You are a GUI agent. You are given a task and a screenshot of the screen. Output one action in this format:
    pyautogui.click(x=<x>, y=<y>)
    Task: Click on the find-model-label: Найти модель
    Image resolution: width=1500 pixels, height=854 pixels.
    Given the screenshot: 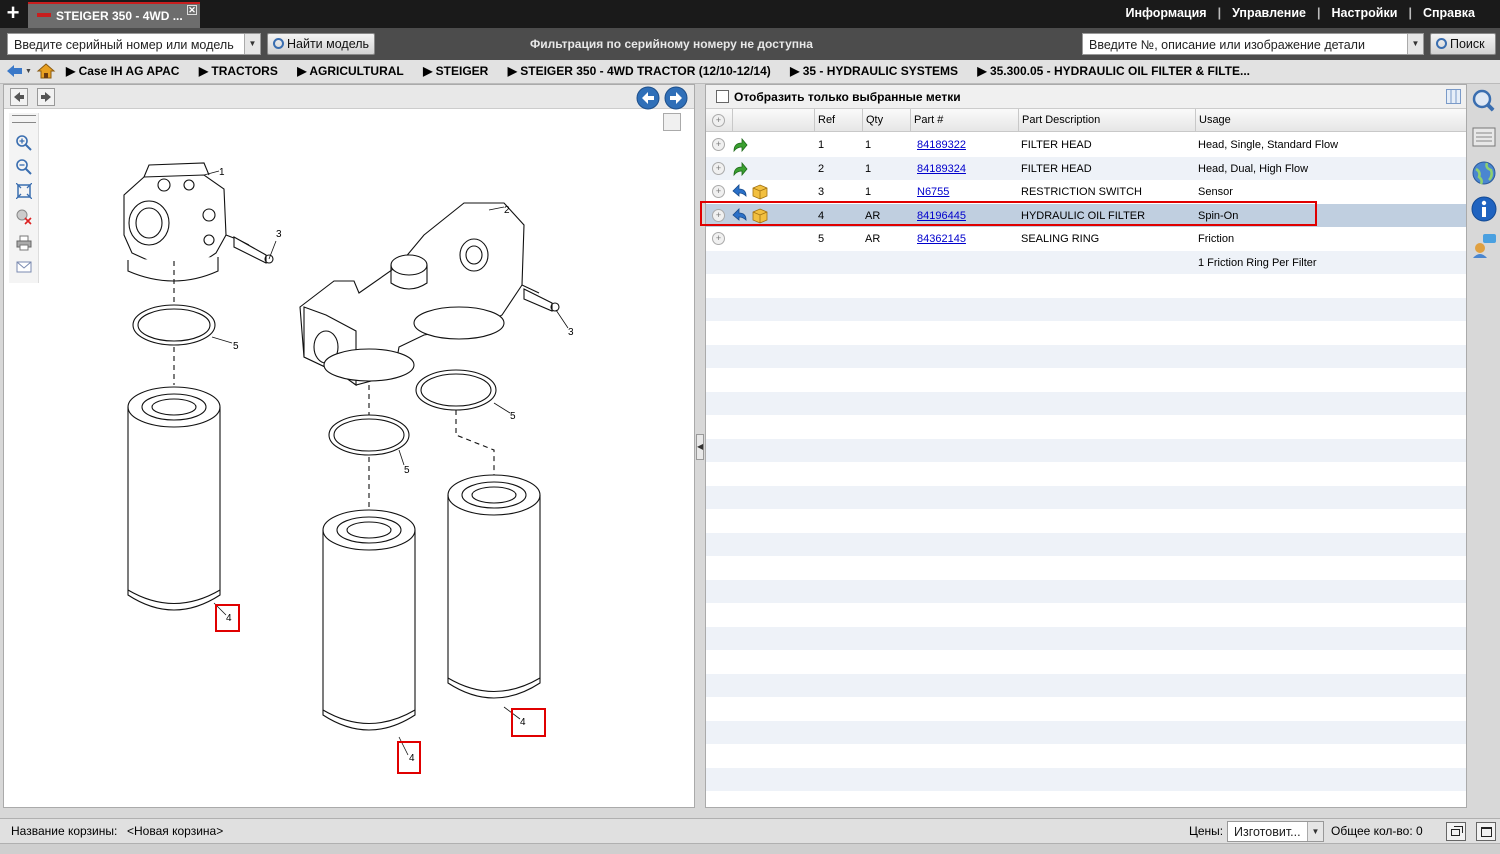 What is the action you would take?
    pyautogui.click(x=328, y=44)
    